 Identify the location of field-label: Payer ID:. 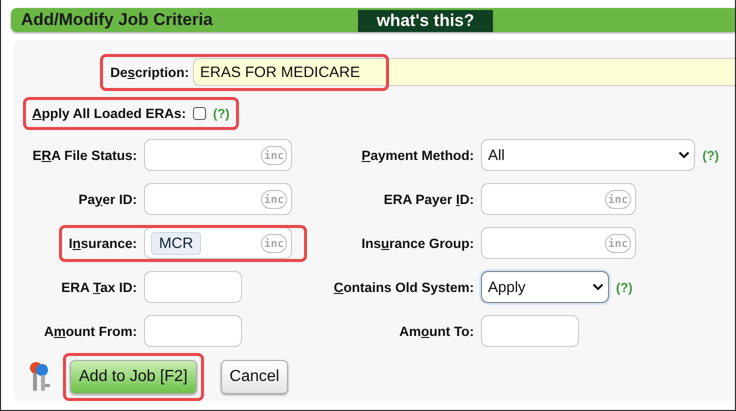
(107, 199).